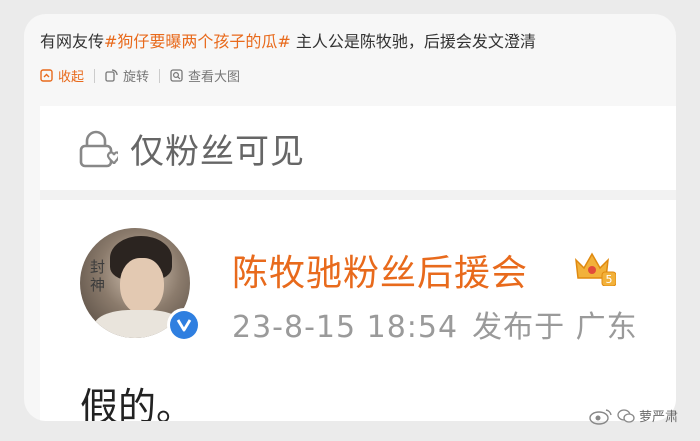  What do you see at coordinates (136, 77) in the screenshot?
I see `rotate-label: 旋转` at bounding box center [136, 77].